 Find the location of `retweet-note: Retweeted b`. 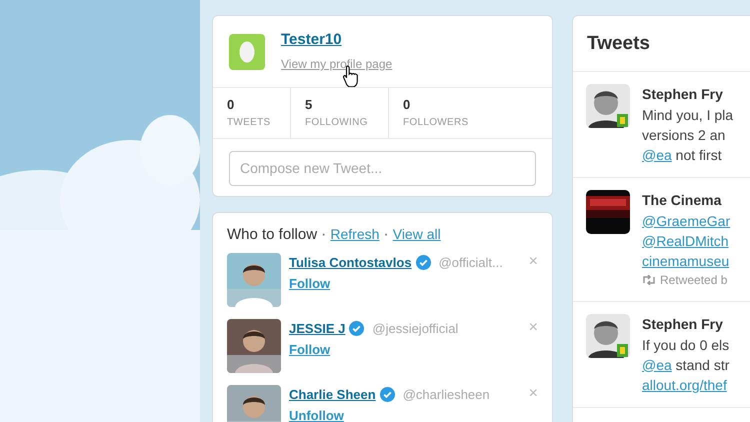

retweet-note: Retweeted b is located at coordinates (694, 280).